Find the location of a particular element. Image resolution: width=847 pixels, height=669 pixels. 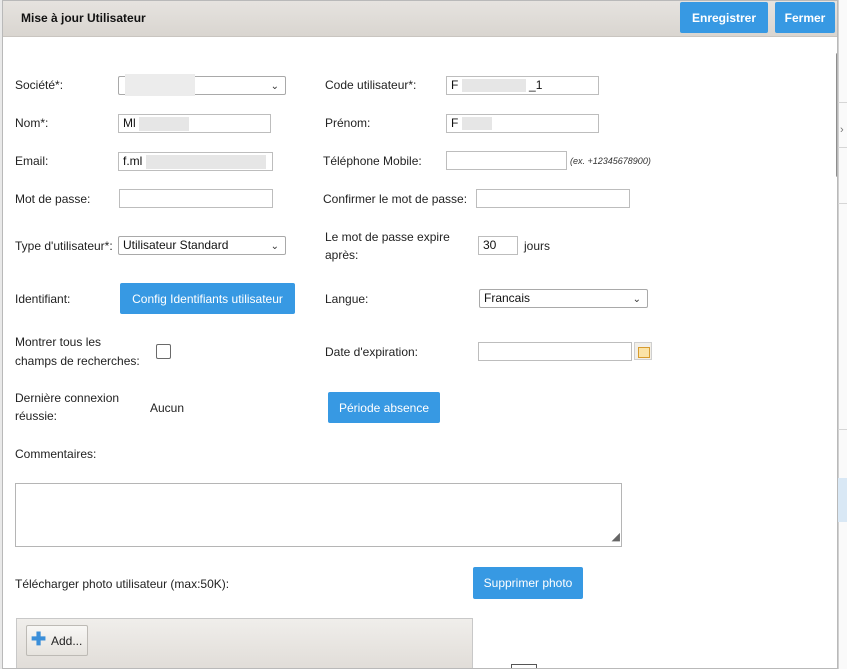

show-all-fields-label: Montrer tous les is located at coordinates (58, 342).